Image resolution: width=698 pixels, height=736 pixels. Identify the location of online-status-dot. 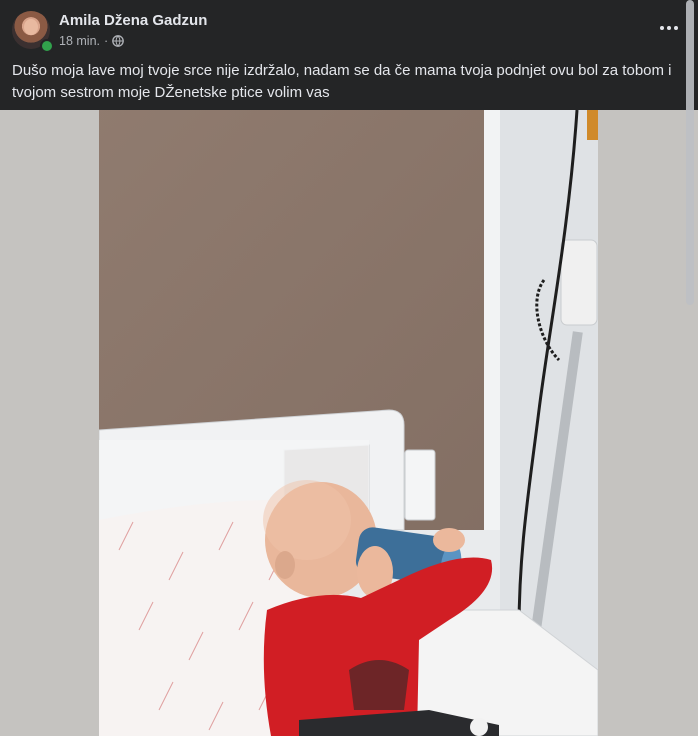
(47, 46).